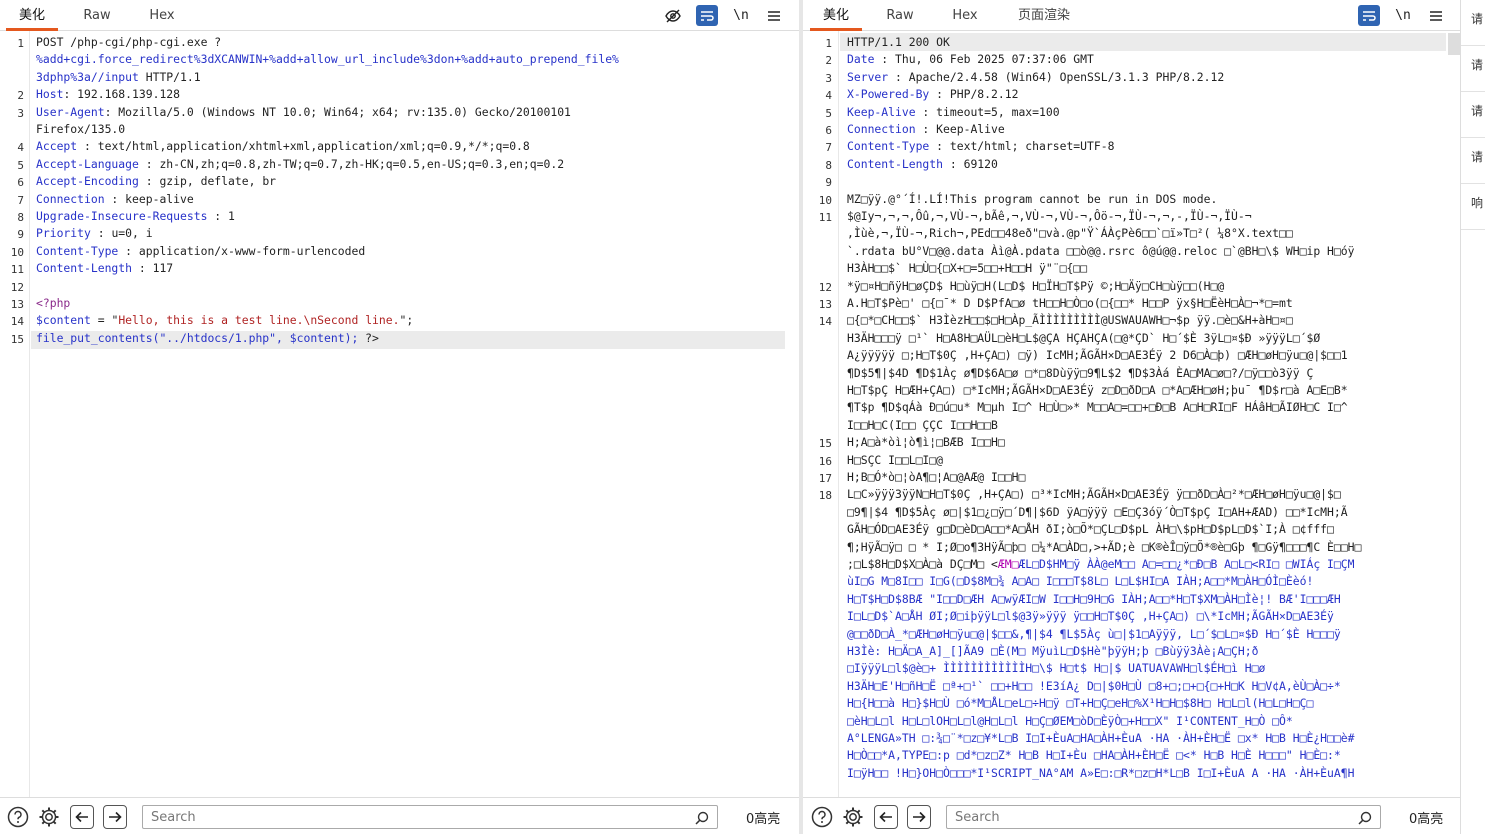  Describe the element at coordinates (20, 96) in the screenshot. I see `line-number: 2` at that location.